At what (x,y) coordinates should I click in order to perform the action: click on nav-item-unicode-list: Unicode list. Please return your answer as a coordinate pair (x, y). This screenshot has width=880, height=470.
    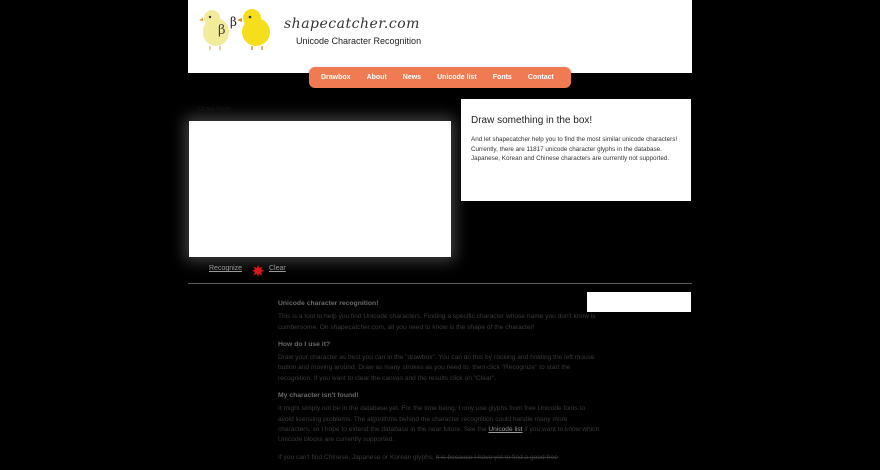
    Looking at the image, I should click on (457, 77).